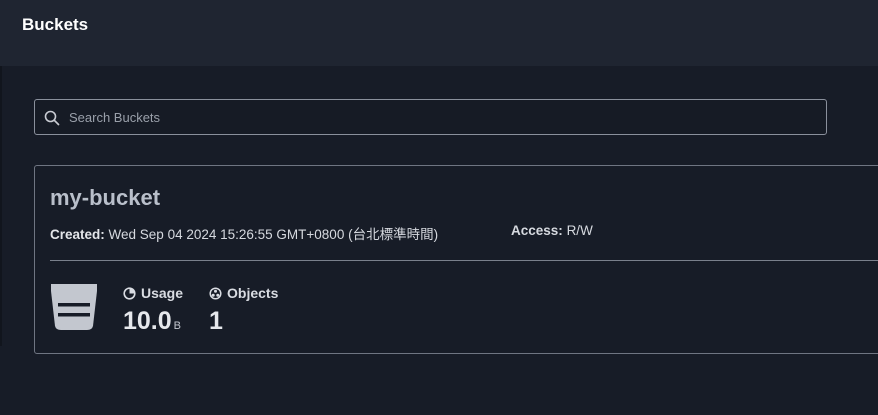 The image size is (878, 415). What do you see at coordinates (253, 293) in the screenshot?
I see `objects-label: Objects` at bounding box center [253, 293].